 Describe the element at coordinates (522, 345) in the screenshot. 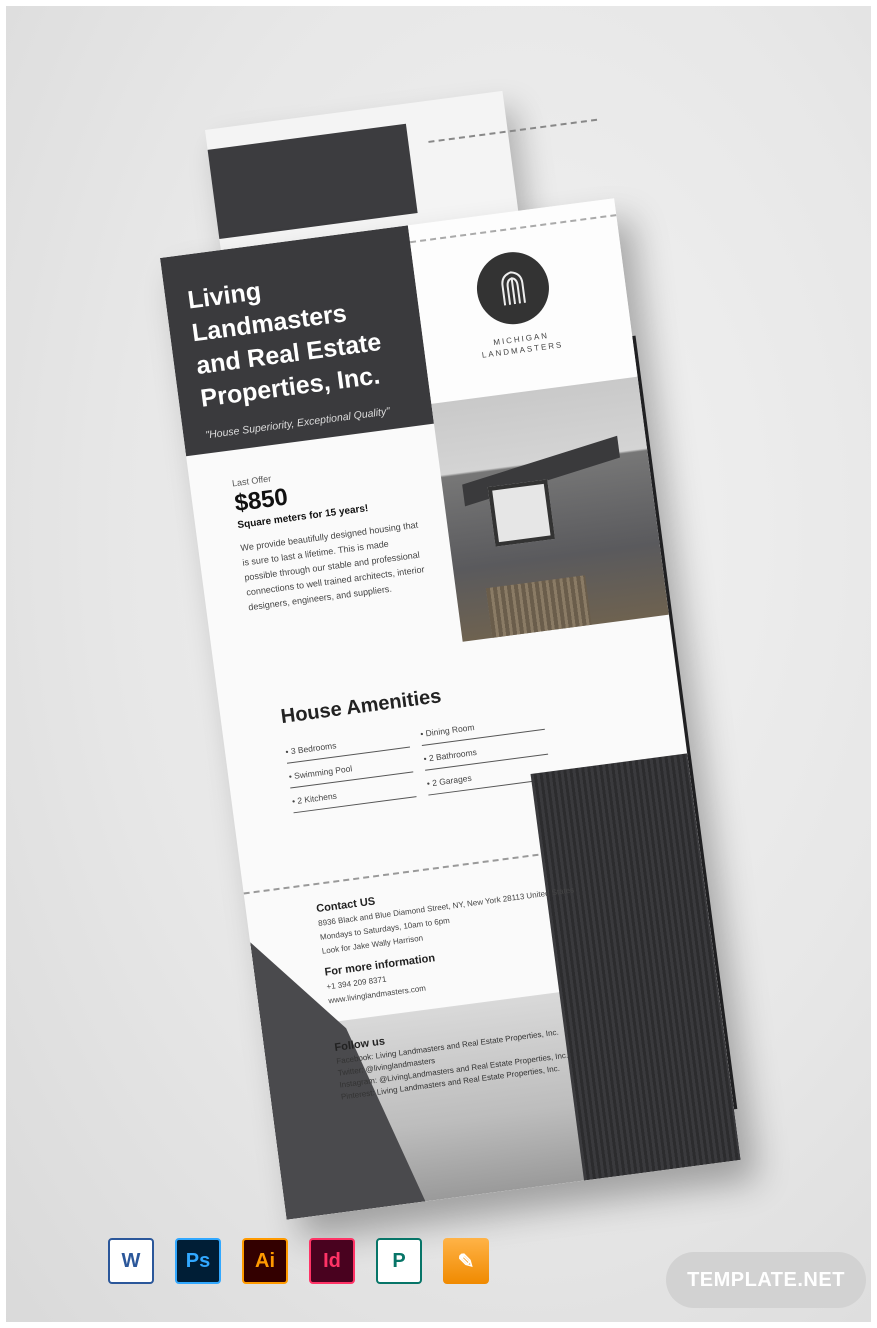

I see `logo-text: MICHIGAN LANDMASTERS` at that location.